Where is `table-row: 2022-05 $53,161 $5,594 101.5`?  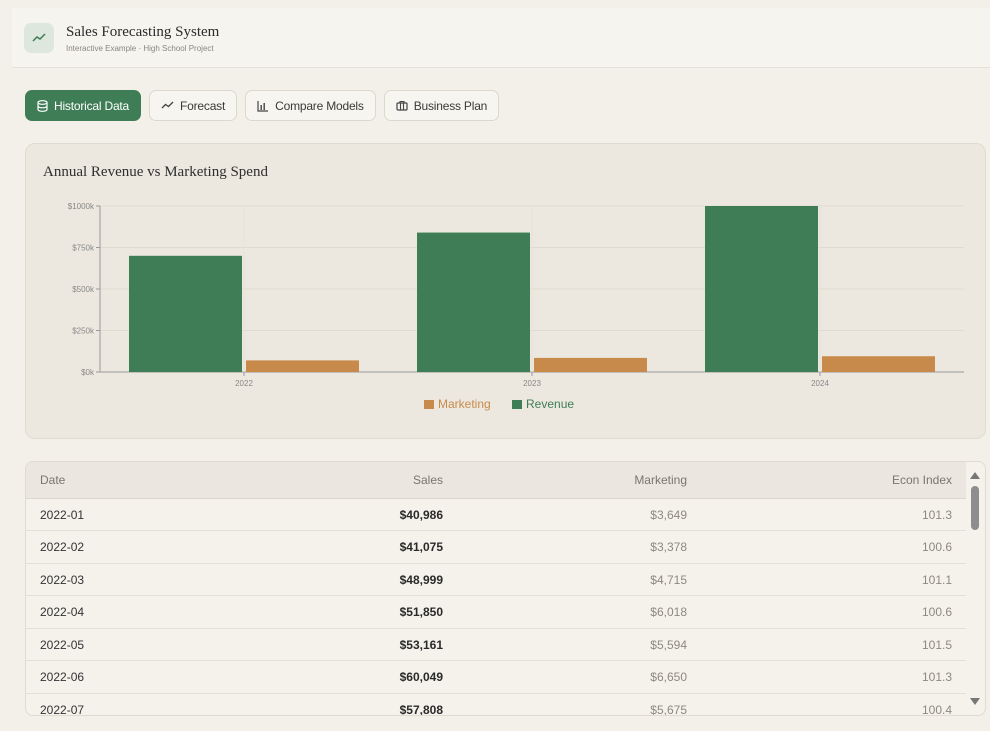
table-row: 2022-05 $53,161 $5,594 101.5 is located at coordinates (496, 645).